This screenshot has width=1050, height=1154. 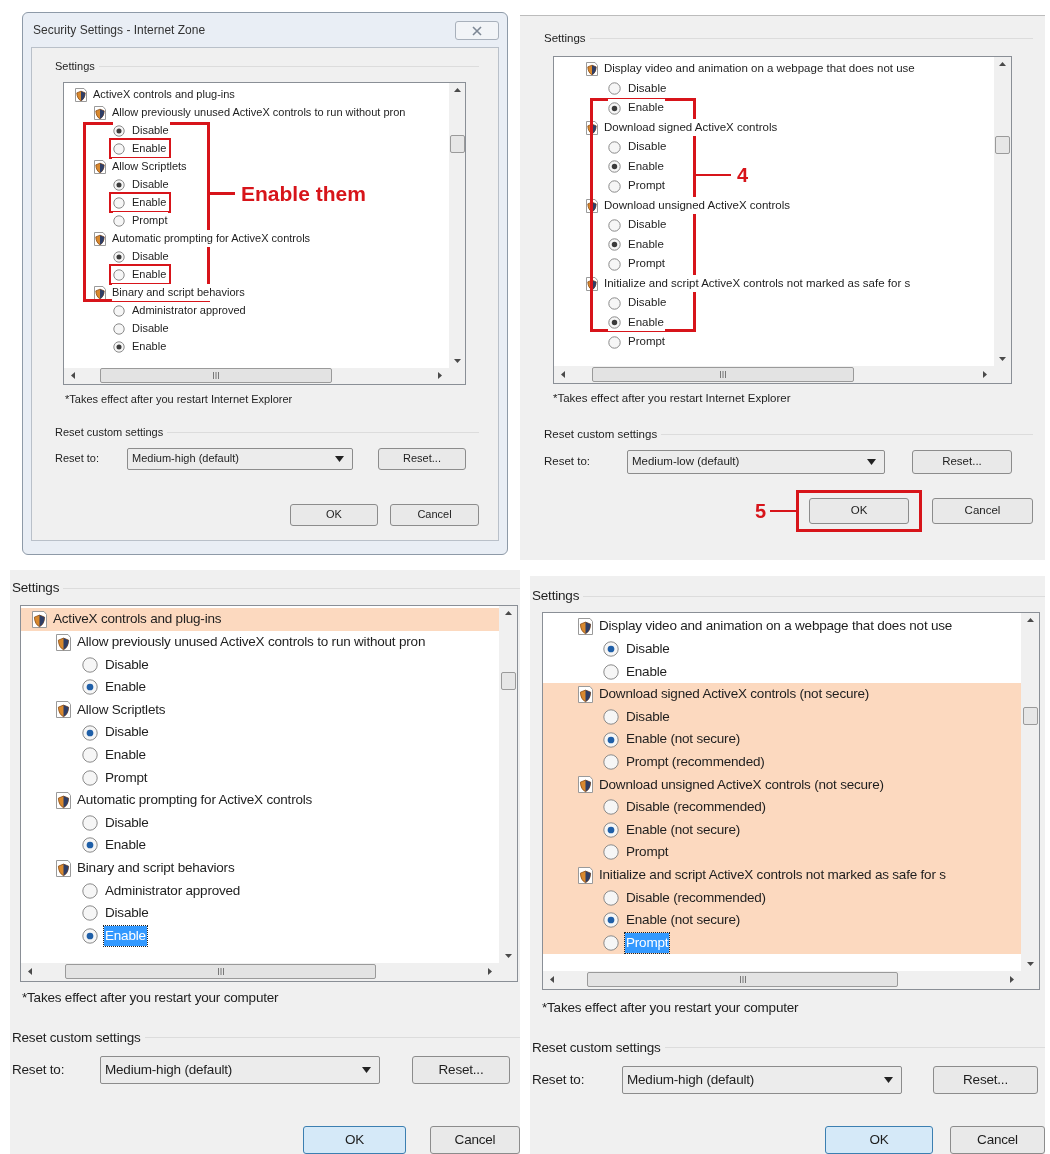 I want to click on close-button, so click(x=477, y=30).